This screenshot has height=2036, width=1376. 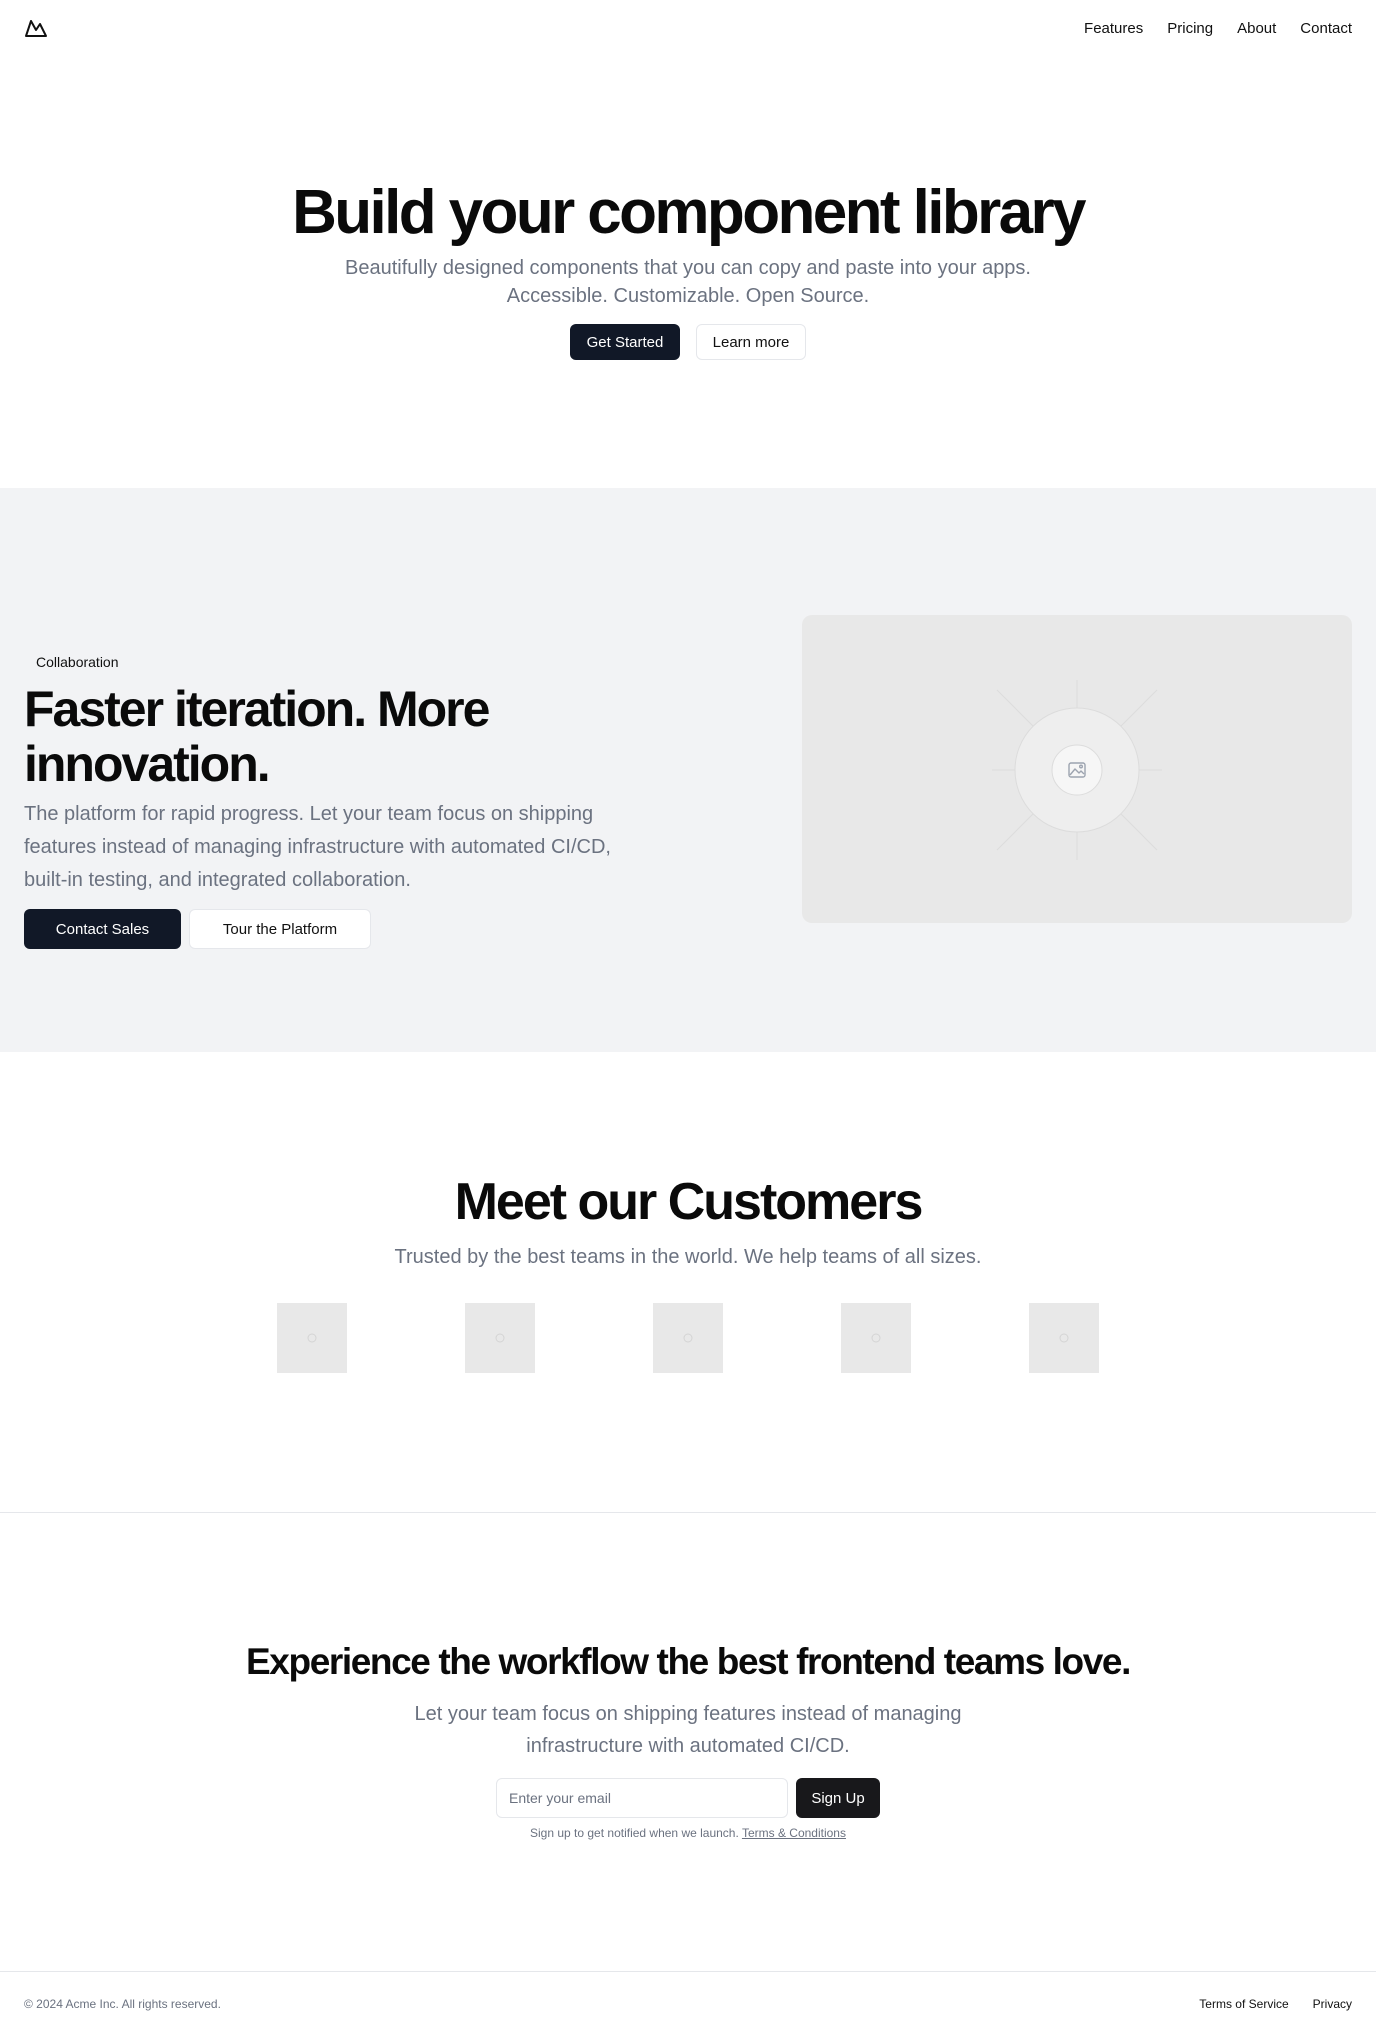 What do you see at coordinates (1243, 2004) in the screenshot?
I see `footer-link-terms: Terms of Service` at bounding box center [1243, 2004].